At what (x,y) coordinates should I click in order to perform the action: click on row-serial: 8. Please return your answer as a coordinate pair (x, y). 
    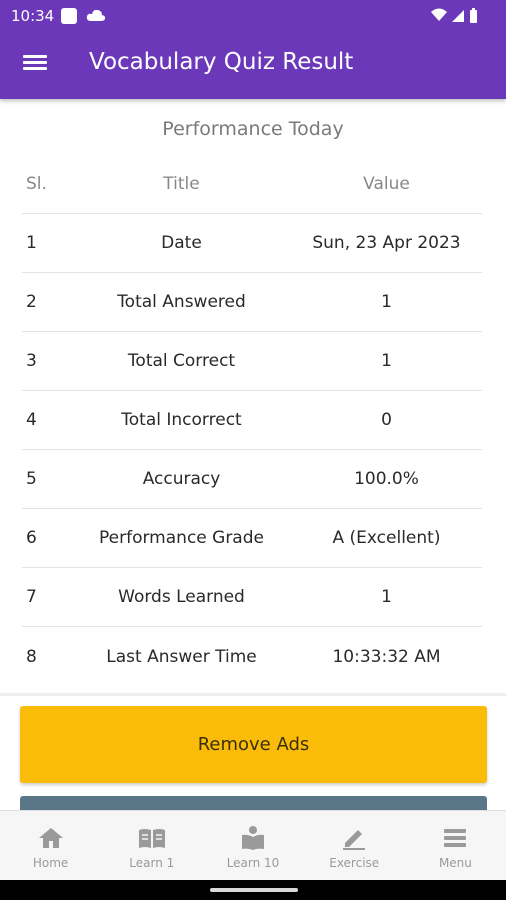
    Looking at the image, I should click on (31, 656).